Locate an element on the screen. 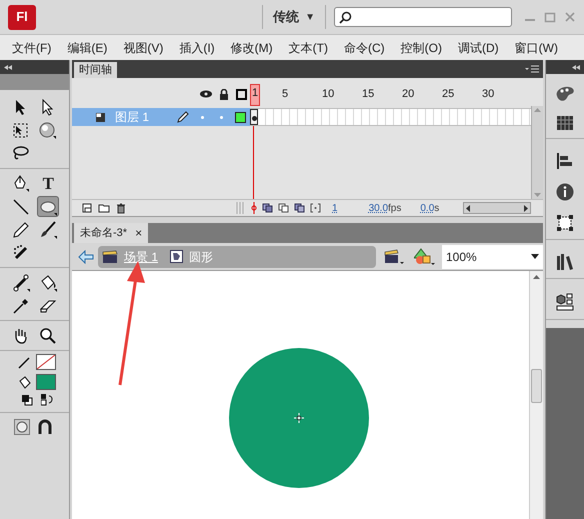 The height and width of the screenshot is (519, 584). edit-symbols-icon is located at coordinates (425, 257).